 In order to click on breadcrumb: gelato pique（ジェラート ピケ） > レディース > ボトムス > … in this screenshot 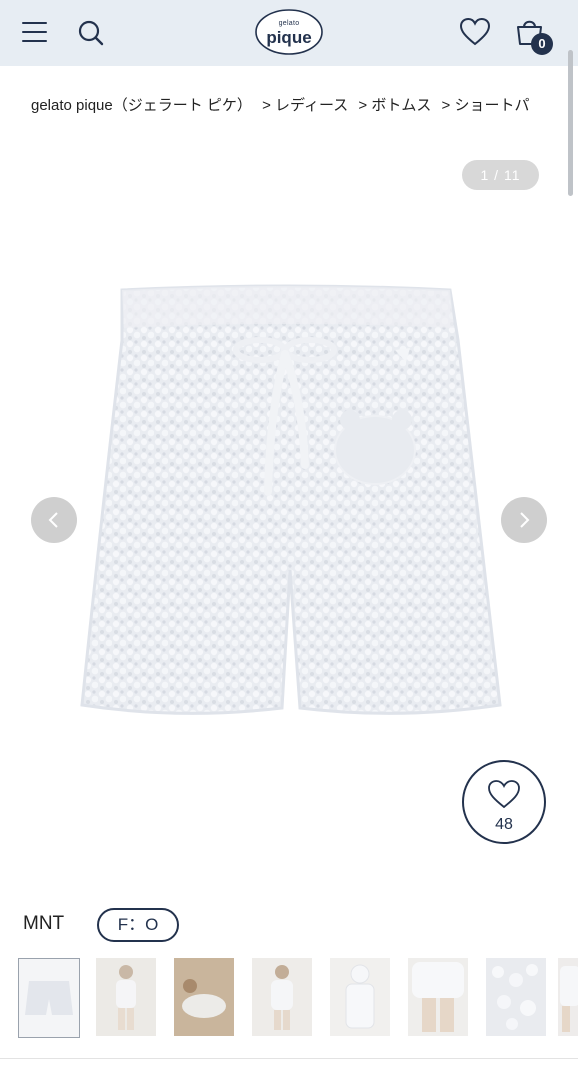, I will do `click(291, 105)`.